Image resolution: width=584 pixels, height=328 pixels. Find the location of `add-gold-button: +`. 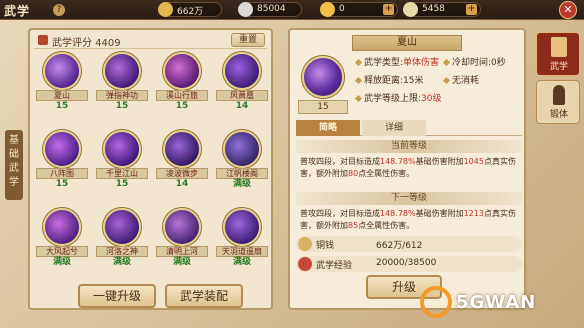

add-gold-button: + is located at coordinates (388, 9).